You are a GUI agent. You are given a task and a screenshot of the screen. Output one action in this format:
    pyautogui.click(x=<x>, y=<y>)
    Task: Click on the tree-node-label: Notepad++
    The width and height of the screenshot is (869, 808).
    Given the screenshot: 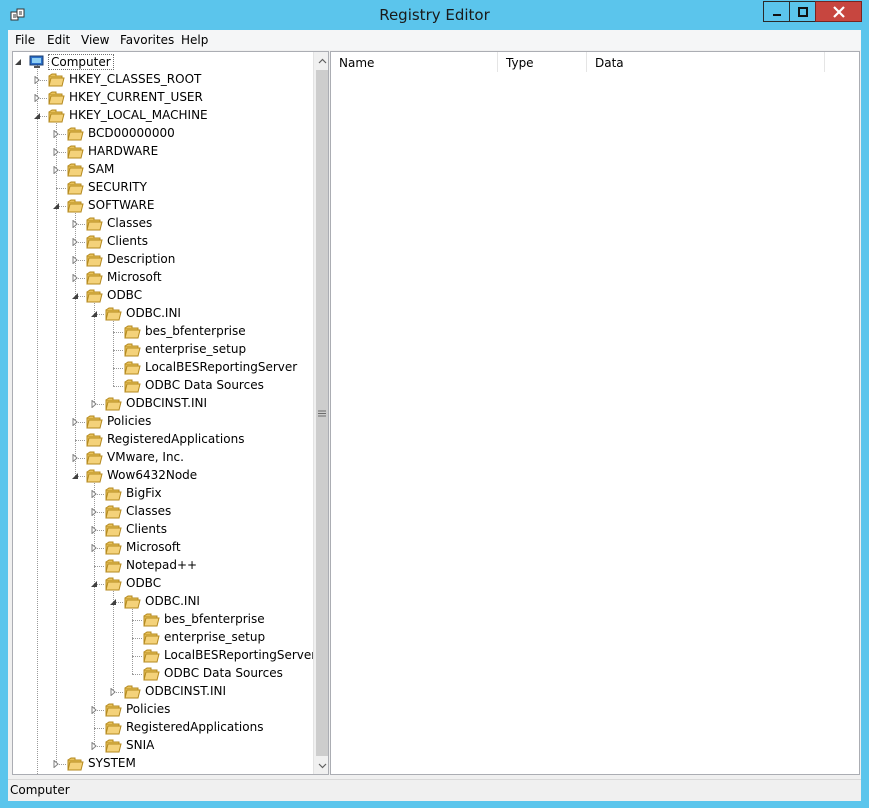 What is the action you would take?
    pyautogui.click(x=162, y=565)
    